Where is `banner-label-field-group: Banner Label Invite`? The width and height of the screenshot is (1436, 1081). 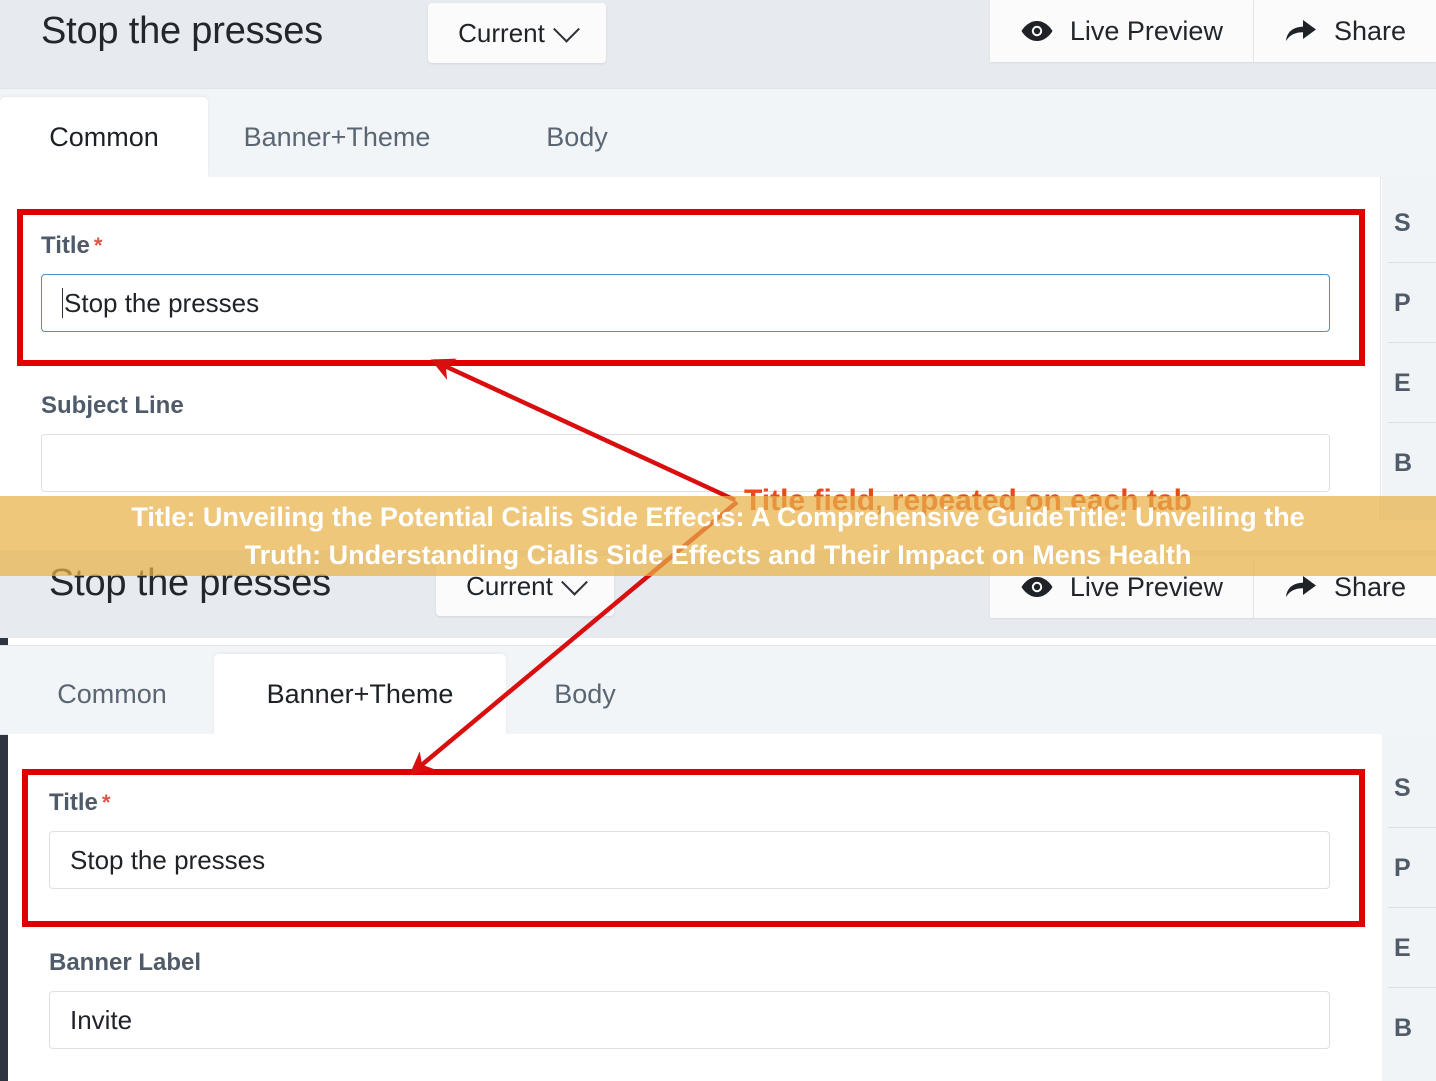
banner-label-field-group: Banner Label Invite is located at coordinates (689, 999).